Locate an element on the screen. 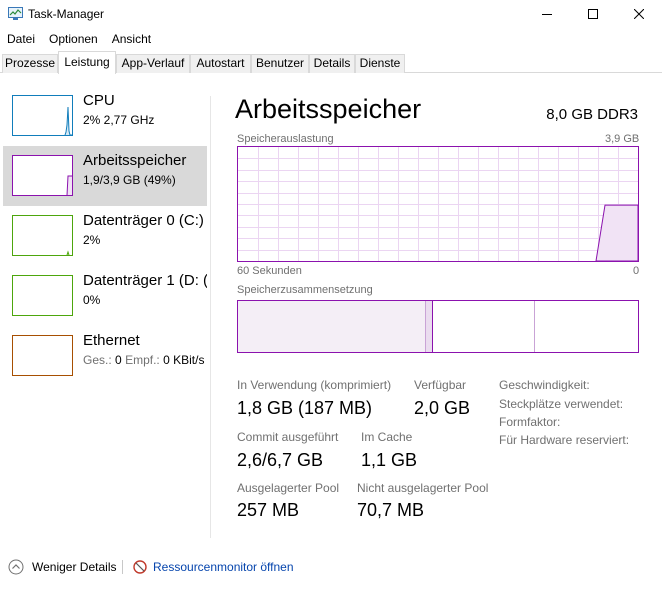  ethernet-thumbnail is located at coordinates (42, 355).